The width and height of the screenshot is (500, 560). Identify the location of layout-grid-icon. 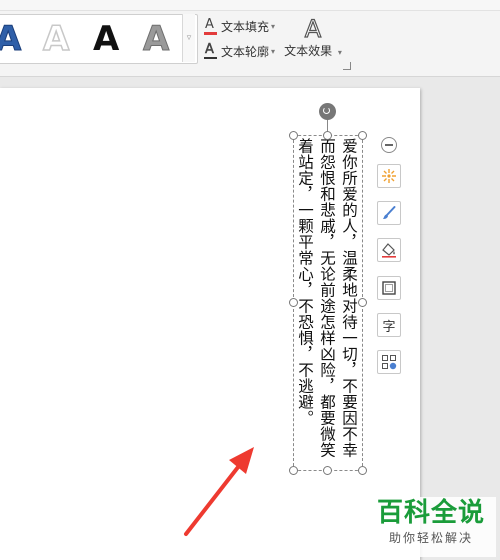
(389, 362).